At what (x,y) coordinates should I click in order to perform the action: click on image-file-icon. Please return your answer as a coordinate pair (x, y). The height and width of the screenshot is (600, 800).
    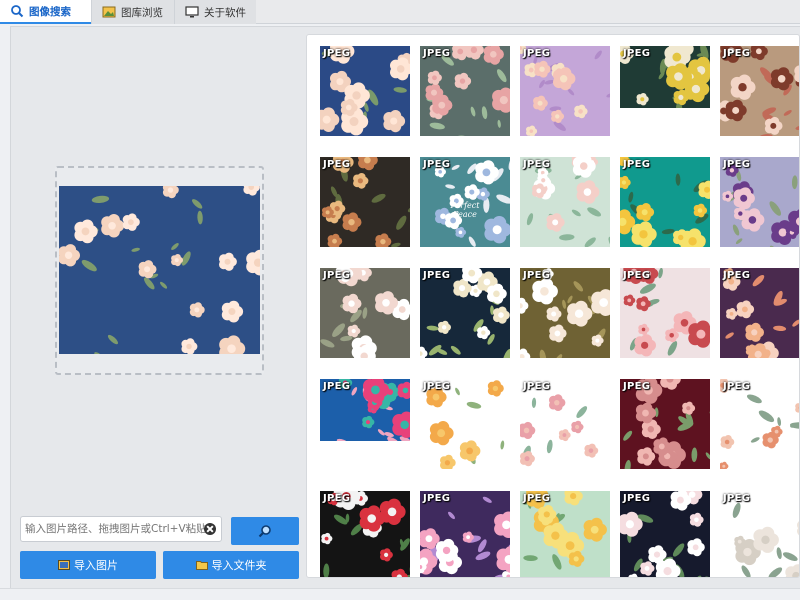
    Looking at the image, I should click on (64, 565).